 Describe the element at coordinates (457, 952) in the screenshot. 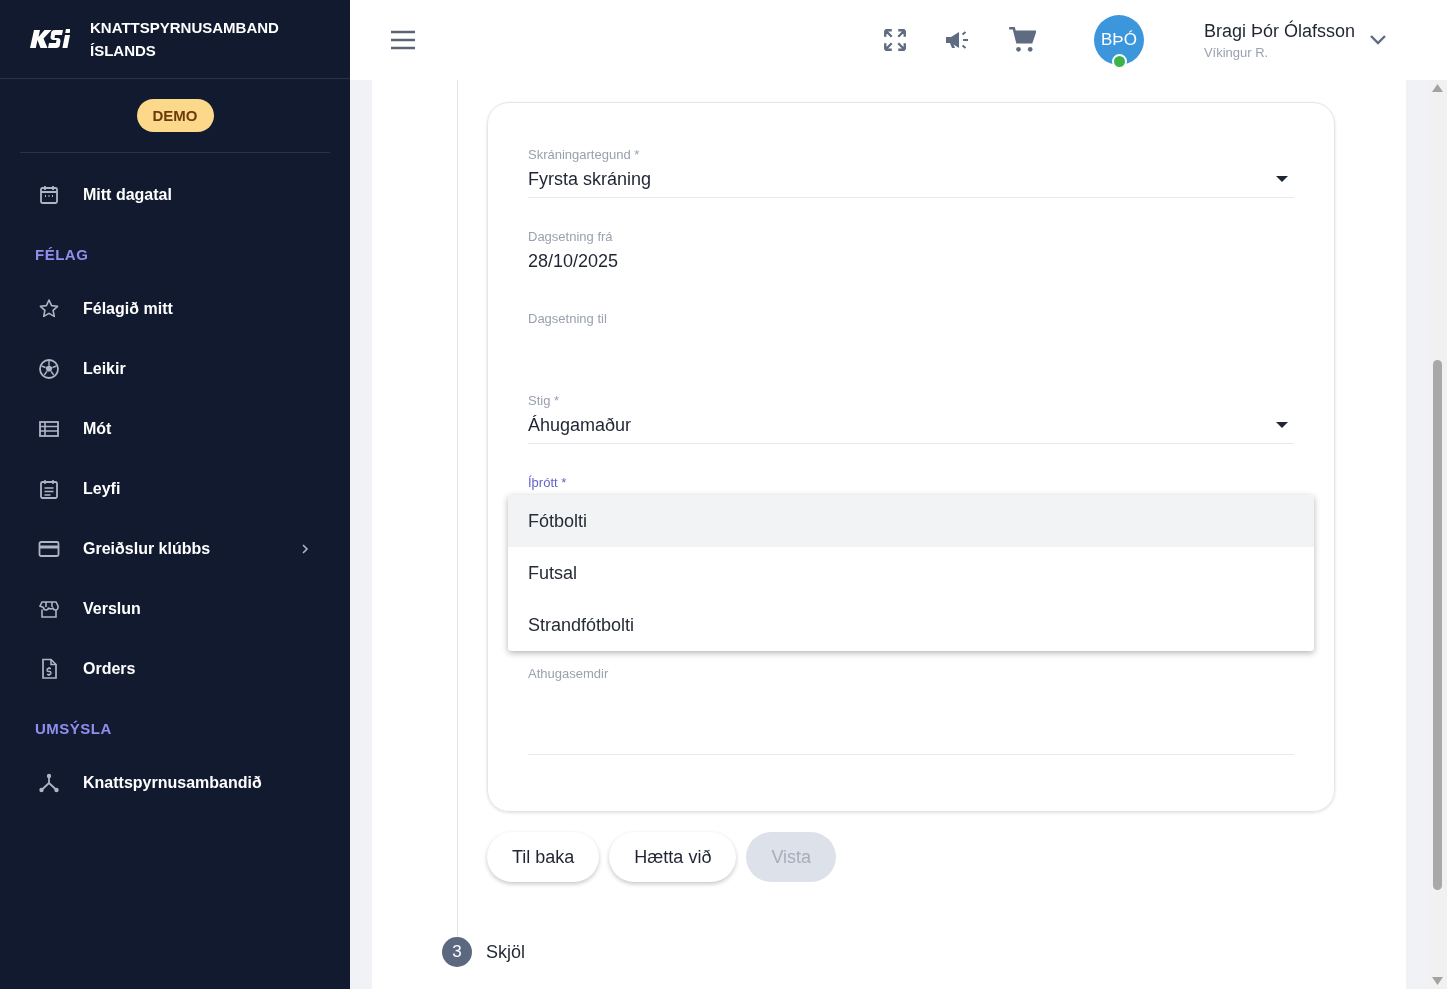

I see `step-number: 3` at that location.